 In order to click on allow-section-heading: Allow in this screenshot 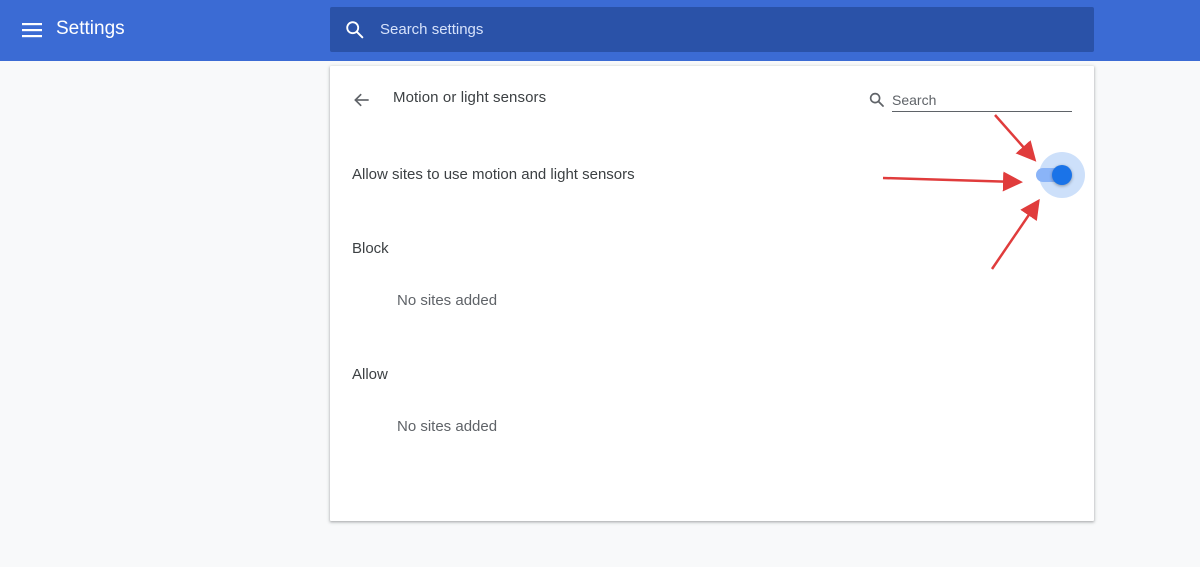, I will do `click(370, 374)`.